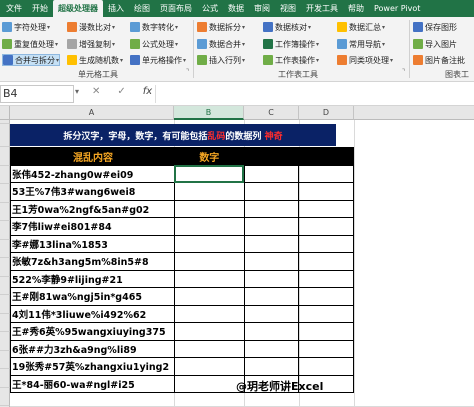  I want to click on tab-3: 插入, so click(116, 8).